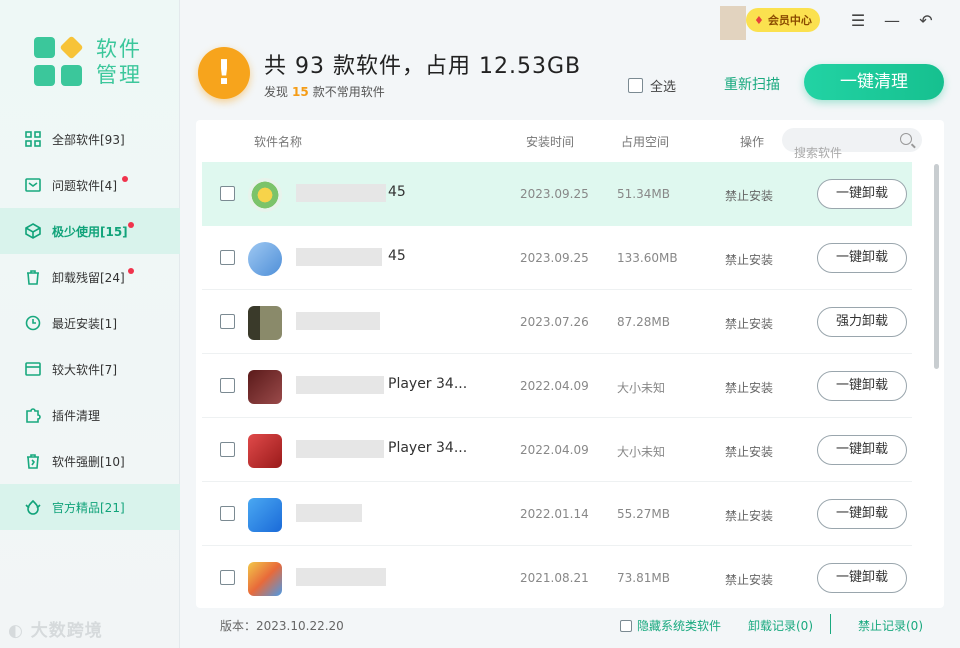 The image size is (960, 648). I want to click on minimize-icon: —, so click(892, 20).